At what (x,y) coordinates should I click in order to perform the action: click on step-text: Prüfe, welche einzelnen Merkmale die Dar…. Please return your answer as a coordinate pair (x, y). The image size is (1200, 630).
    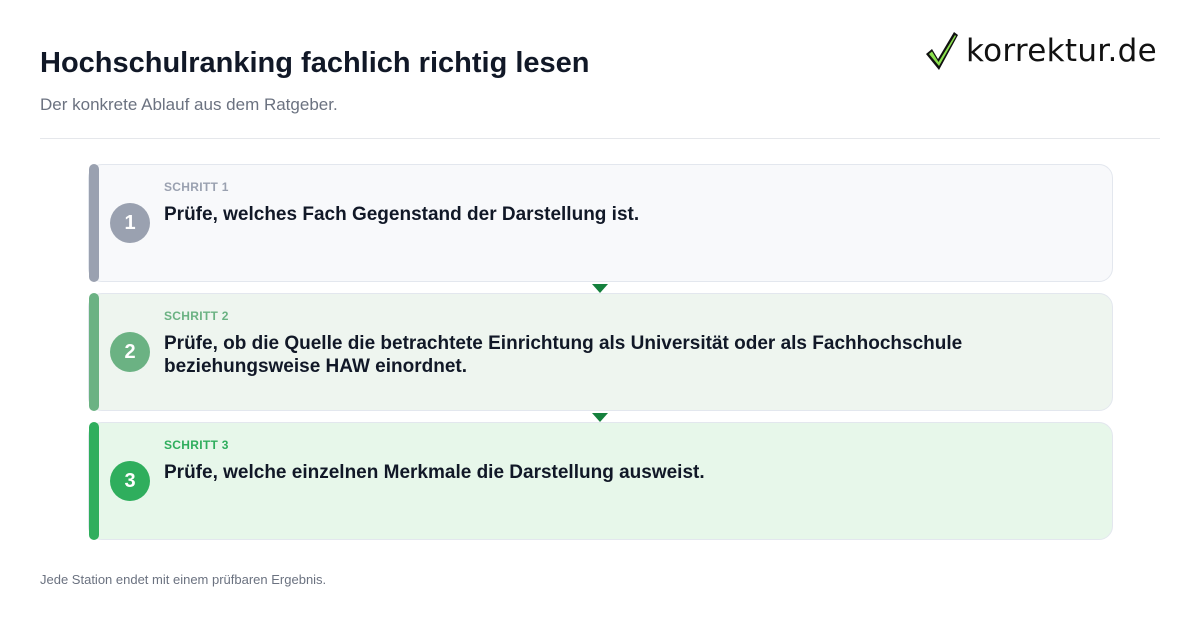
    Looking at the image, I should click on (434, 472).